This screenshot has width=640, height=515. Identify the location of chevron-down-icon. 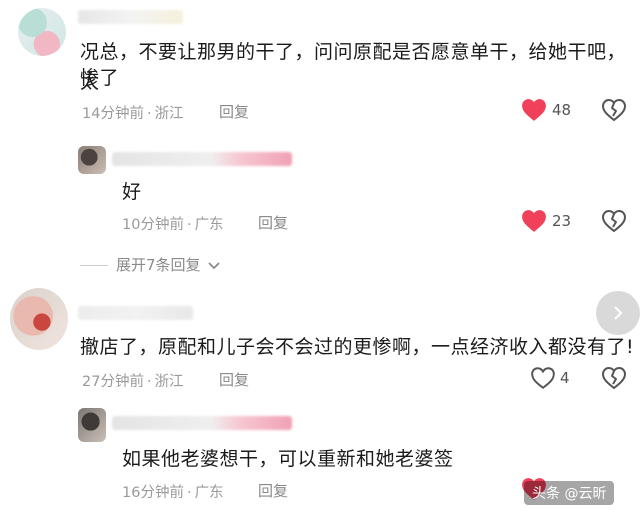
(214, 265).